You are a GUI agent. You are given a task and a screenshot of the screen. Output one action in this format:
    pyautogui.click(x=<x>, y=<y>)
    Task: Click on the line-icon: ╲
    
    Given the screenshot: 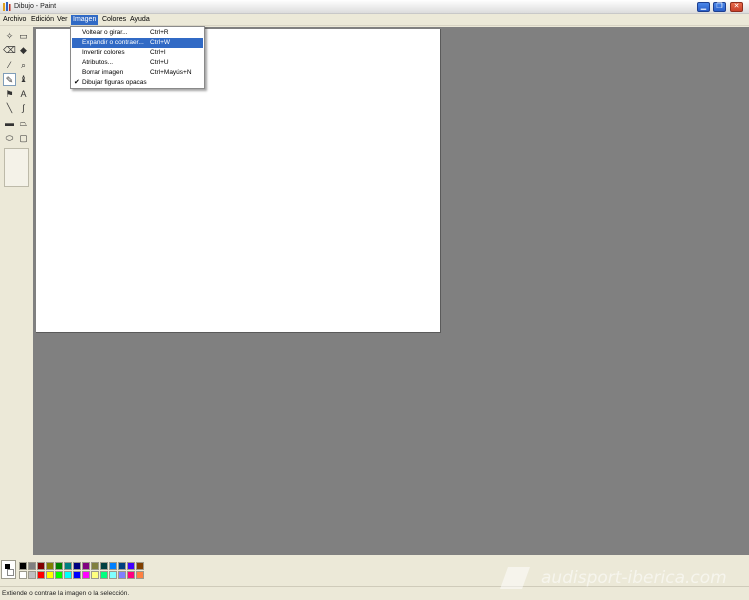 What is the action you would take?
    pyautogui.click(x=9, y=108)
    